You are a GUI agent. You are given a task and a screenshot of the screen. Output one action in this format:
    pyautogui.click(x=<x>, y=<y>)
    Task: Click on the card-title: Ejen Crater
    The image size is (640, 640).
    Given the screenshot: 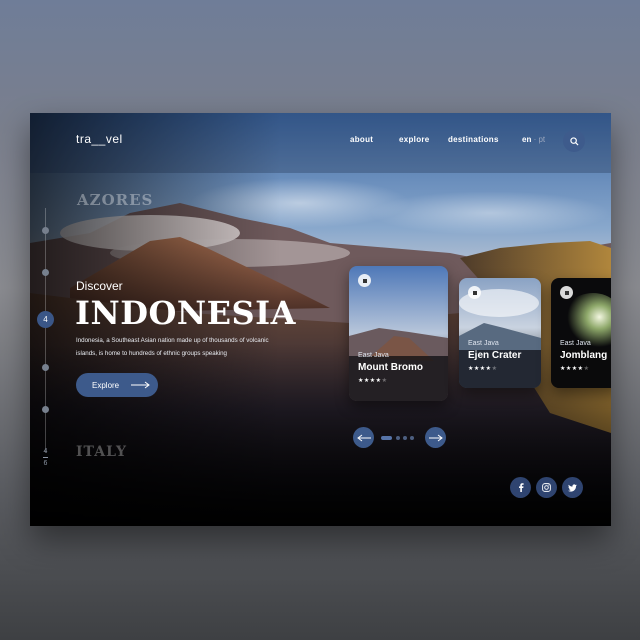 What is the action you would take?
    pyautogui.click(x=495, y=355)
    